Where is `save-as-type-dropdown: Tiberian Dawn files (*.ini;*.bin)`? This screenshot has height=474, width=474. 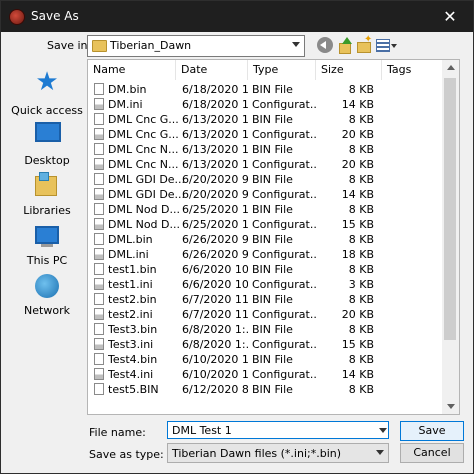 save-as-type-dropdown: Tiberian Dawn files (*.ini;*.bin) is located at coordinates (278, 453).